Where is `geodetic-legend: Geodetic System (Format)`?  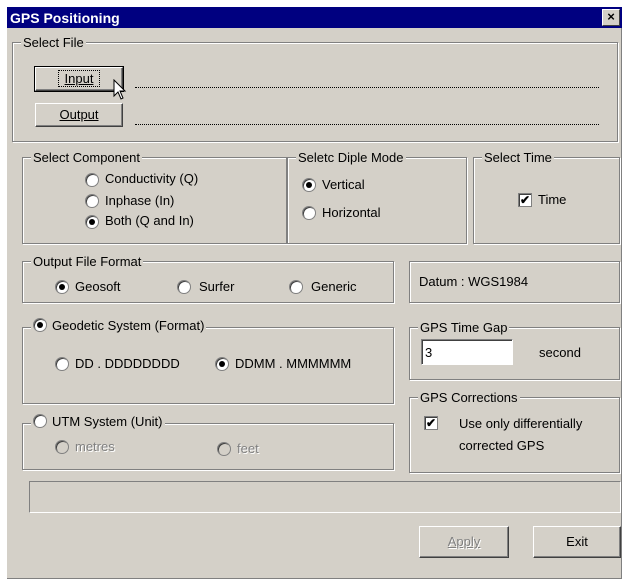
geodetic-legend: Geodetic System (Format) is located at coordinates (119, 325).